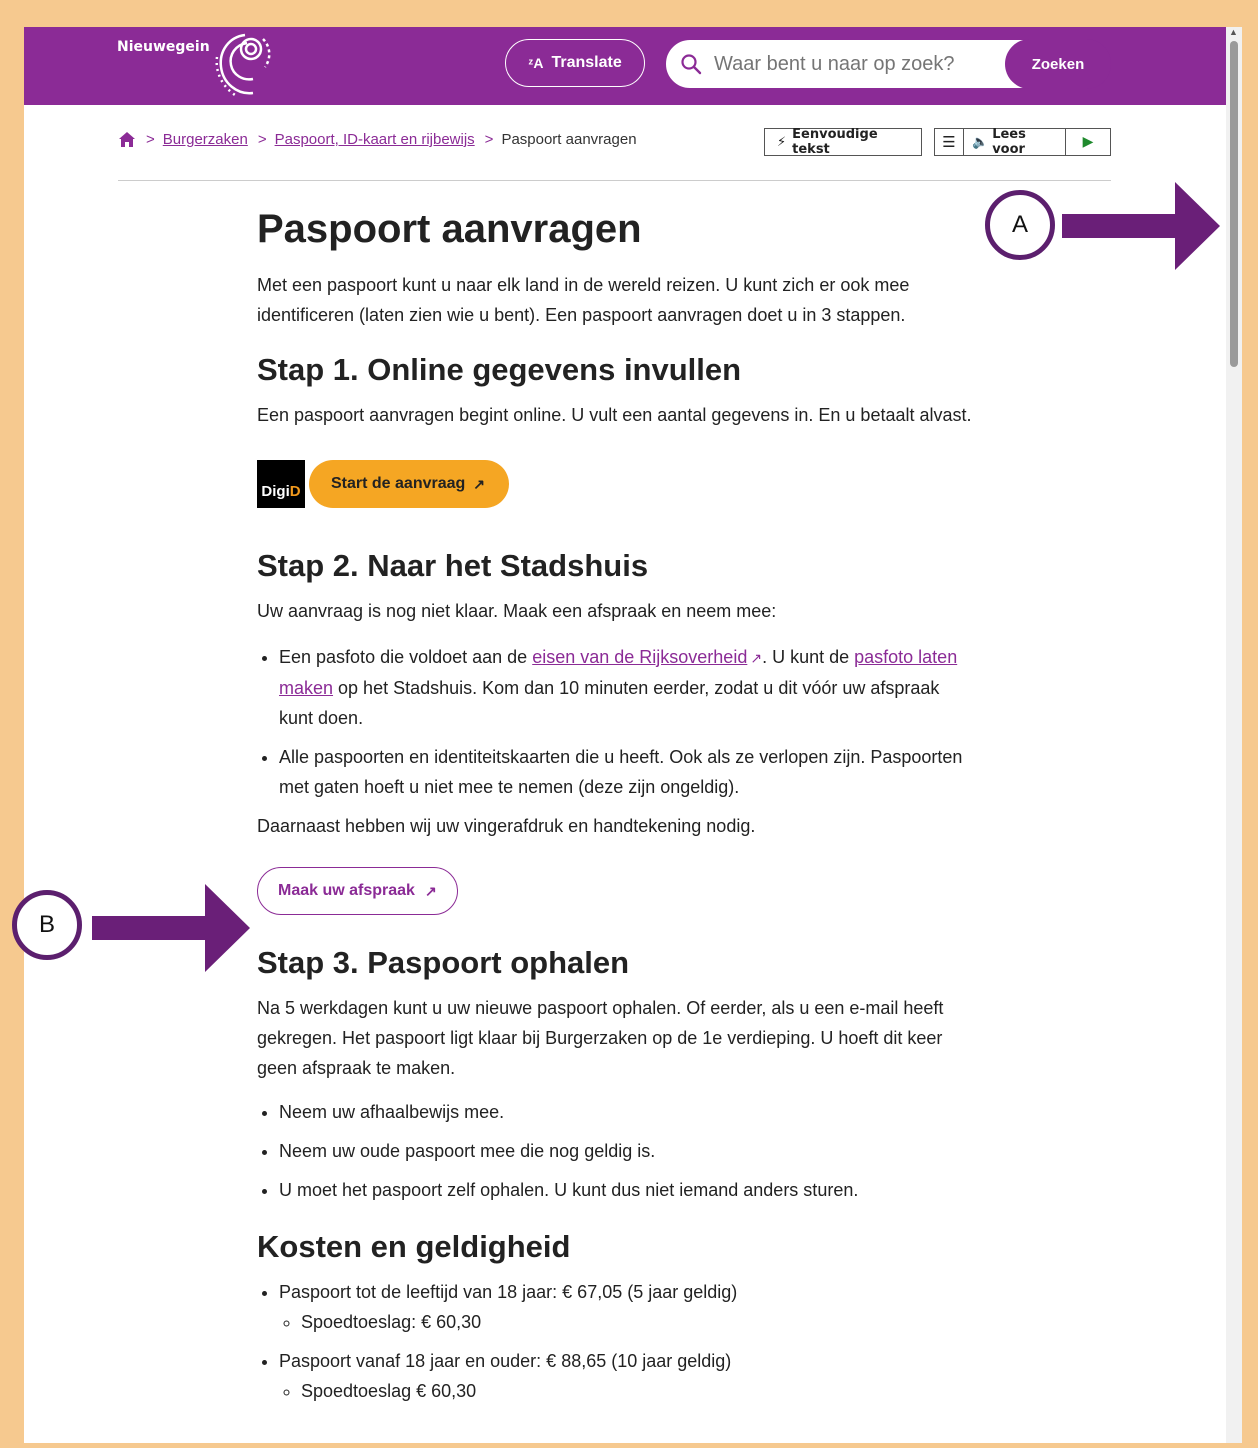 Image resolution: width=1258 pixels, height=1448 pixels. What do you see at coordinates (1233, 32) in the screenshot?
I see `scroll-up-arrow-icon: ▲` at bounding box center [1233, 32].